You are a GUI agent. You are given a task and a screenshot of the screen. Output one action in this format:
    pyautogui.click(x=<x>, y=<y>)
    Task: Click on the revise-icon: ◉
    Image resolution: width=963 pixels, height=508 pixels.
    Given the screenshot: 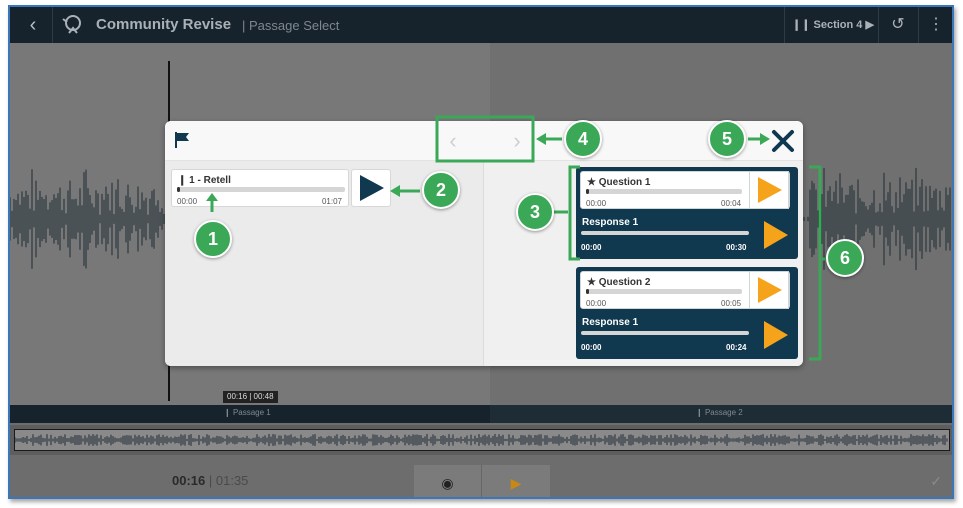 What is the action you would take?
    pyautogui.click(x=447, y=483)
    